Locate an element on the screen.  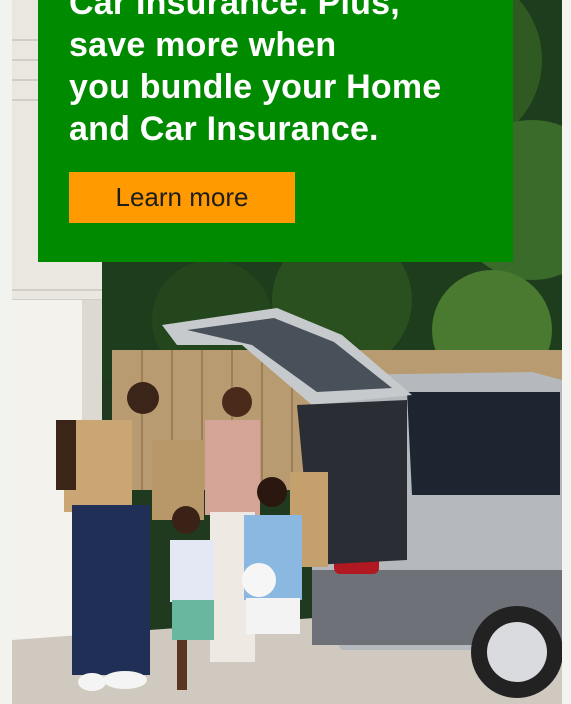
headline-line: Car Insurance. Plus, is located at coordinates (234, 11).